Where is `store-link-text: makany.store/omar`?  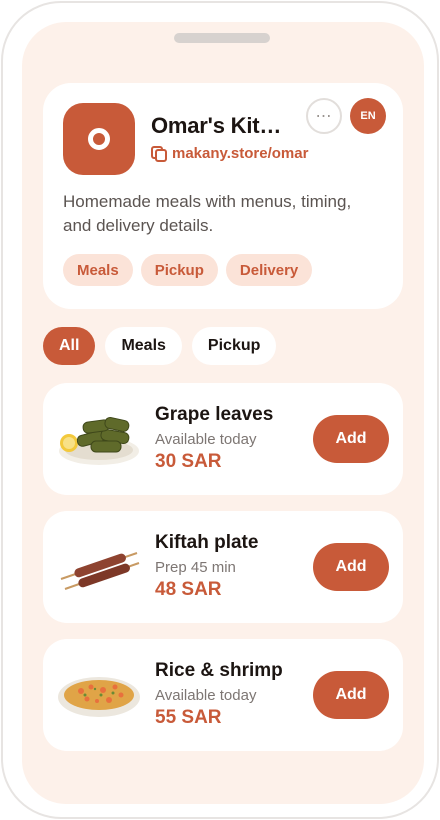
store-link-text: makany.store/omar is located at coordinates (240, 153).